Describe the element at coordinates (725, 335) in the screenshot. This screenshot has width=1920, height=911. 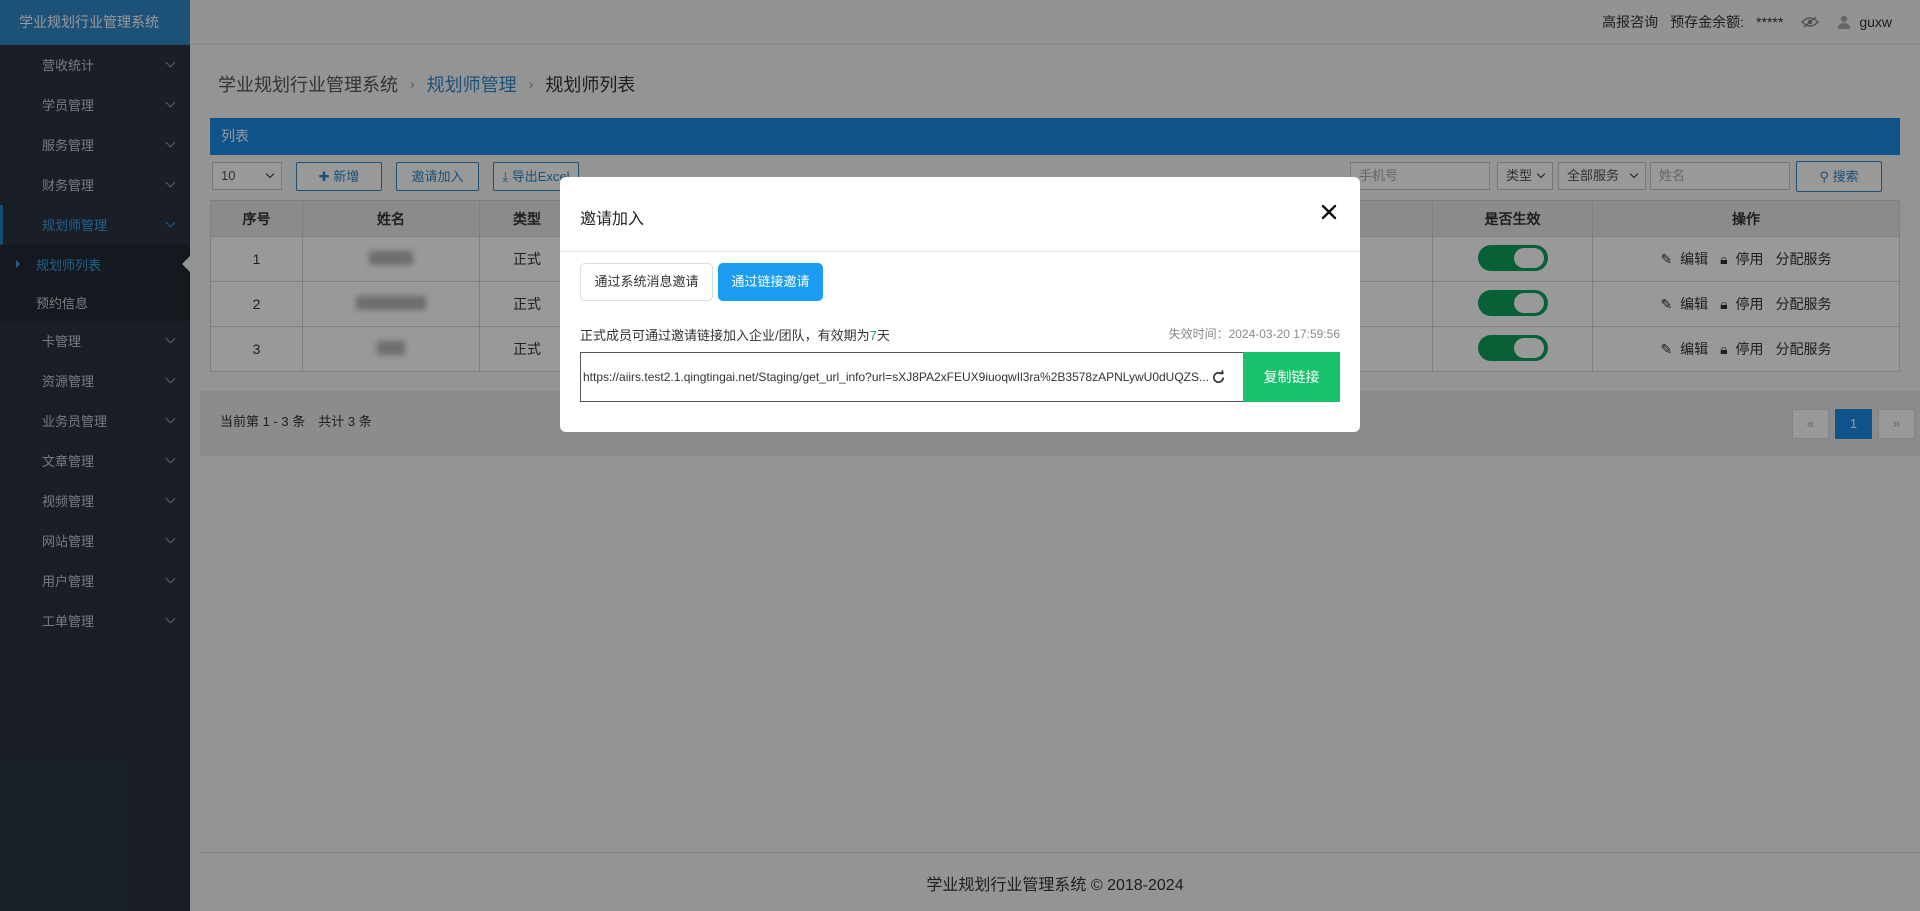
I see `desc-prefix: 正式成员可通过邀请链接加入企业/团队，有效期为` at that location.